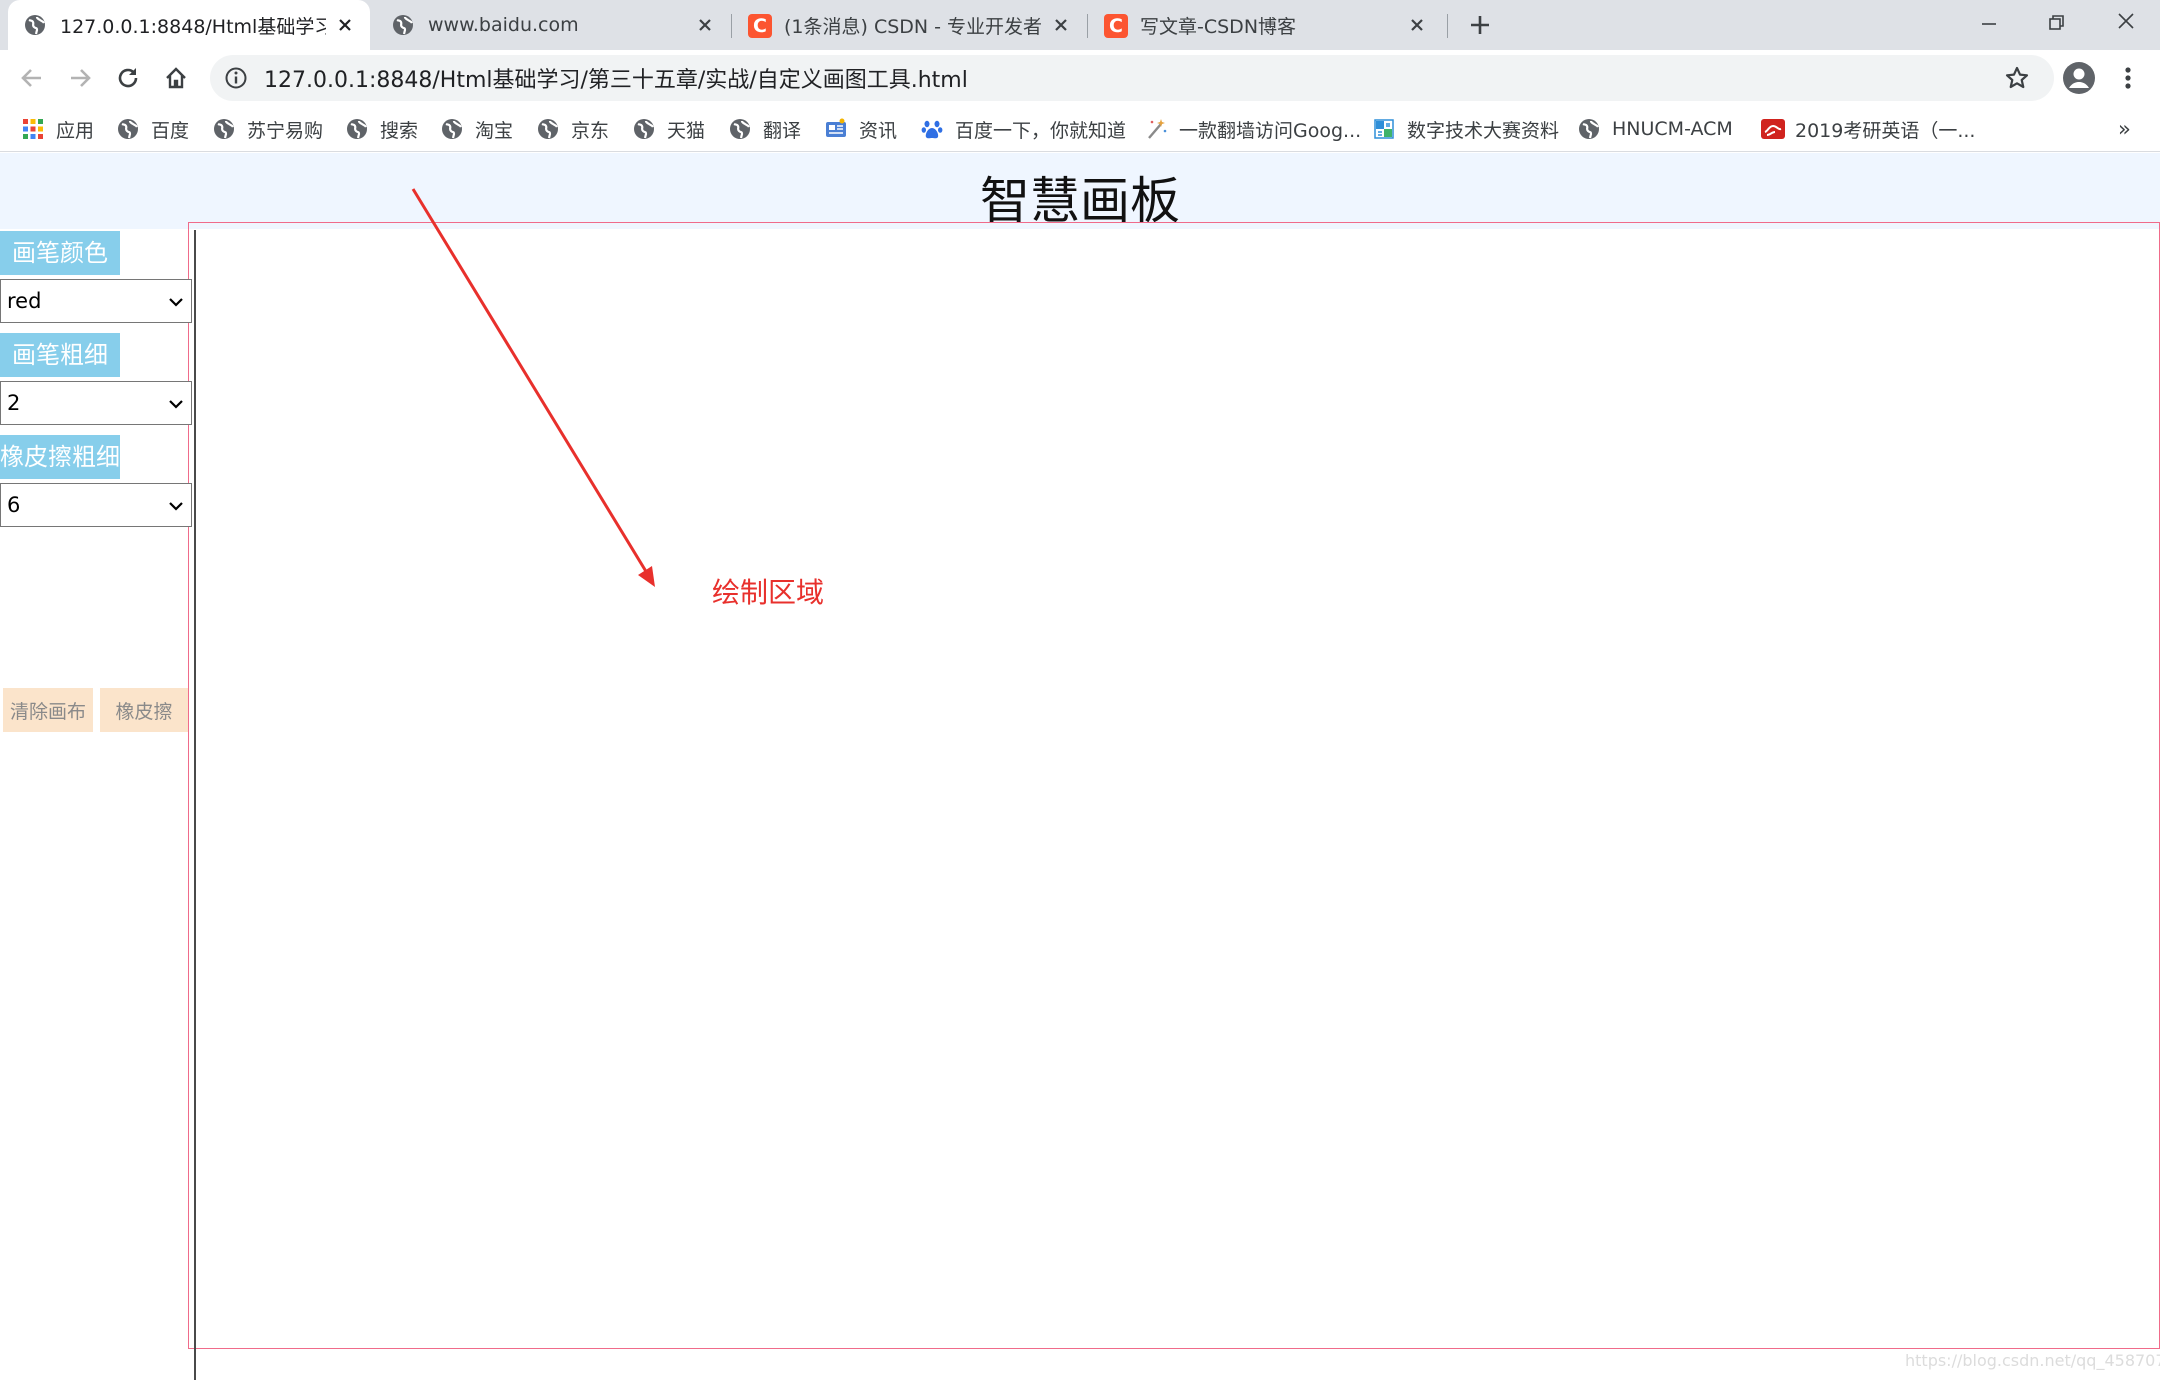  I want to click on annotation-label: 绘制区域, so click(768, 592).